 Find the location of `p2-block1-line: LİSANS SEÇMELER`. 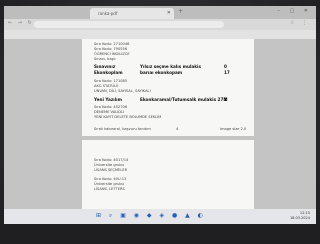

p2-block1-line: LİSANS SEÇMELER is located at coordinates (111, 170).